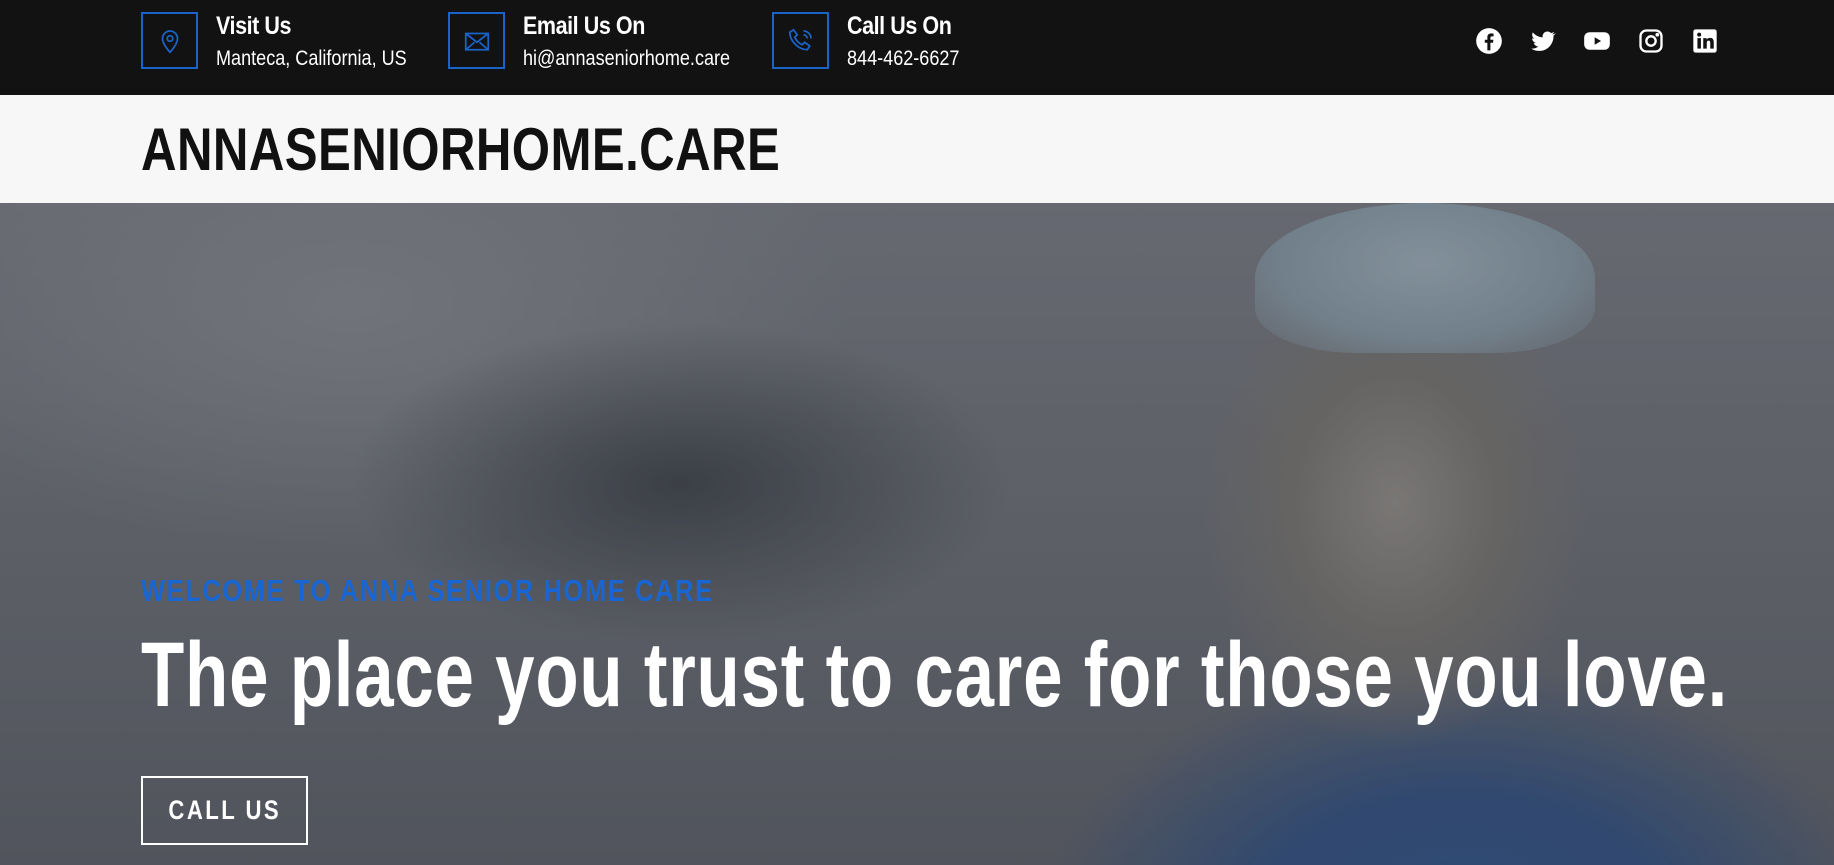 Image resolution: width=1834 pixels, height=865 pixels. What do you see at coordinates (476, 40) in the screenshot?
I see `envelope-icon` at bounding box center [476, 40].